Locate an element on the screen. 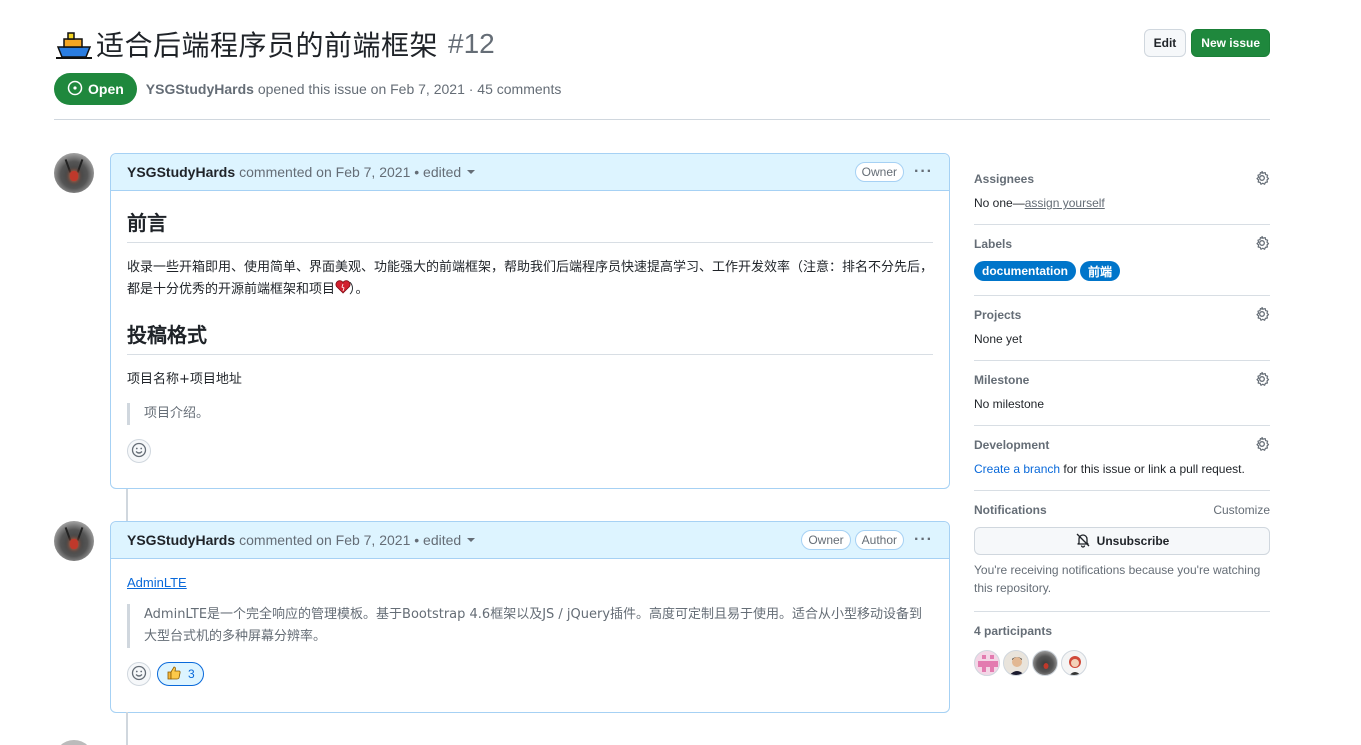 The image size is (1361, 745). comment-heading: 前言 is located at coordinates (530, 225).